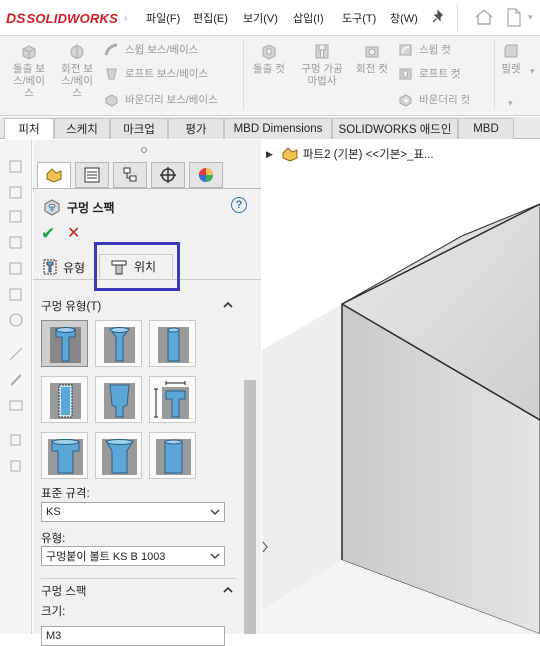  Describe the element at coordinates (139, 578) in the screenshot. I see `section-divider` at that location.